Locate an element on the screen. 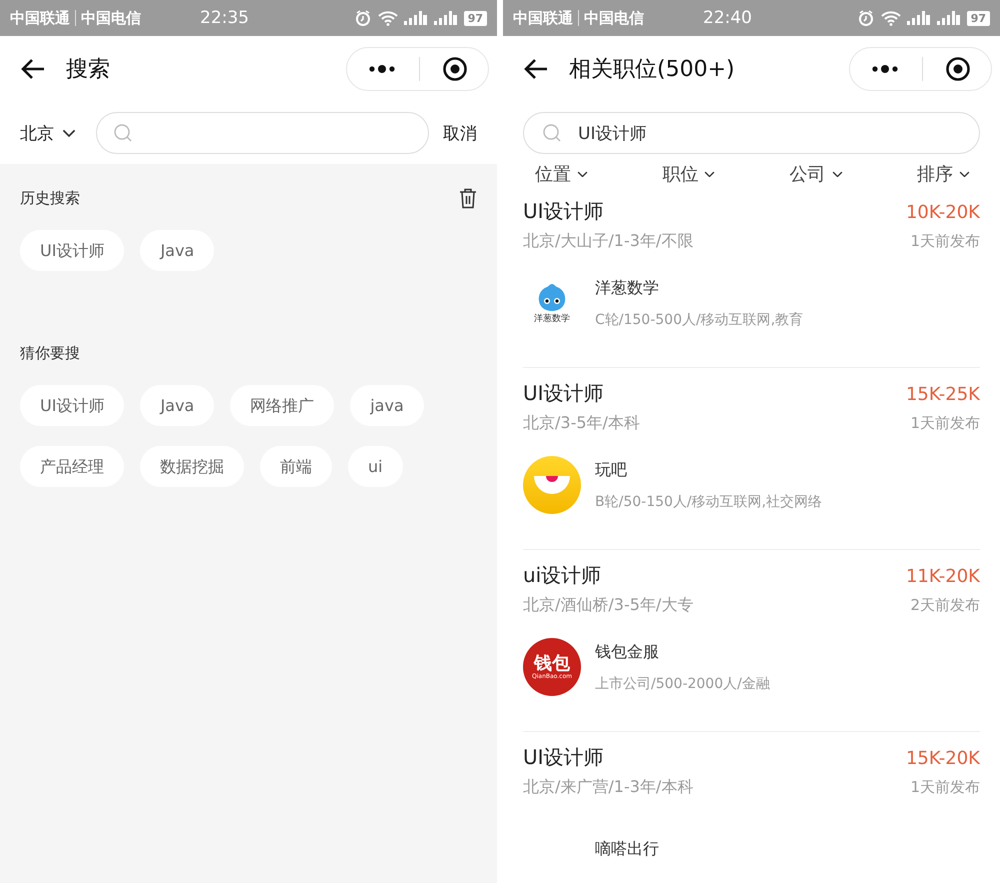 This screenshot has height=883, width=1000. search-tag: java is located at coordinates (387, 405).